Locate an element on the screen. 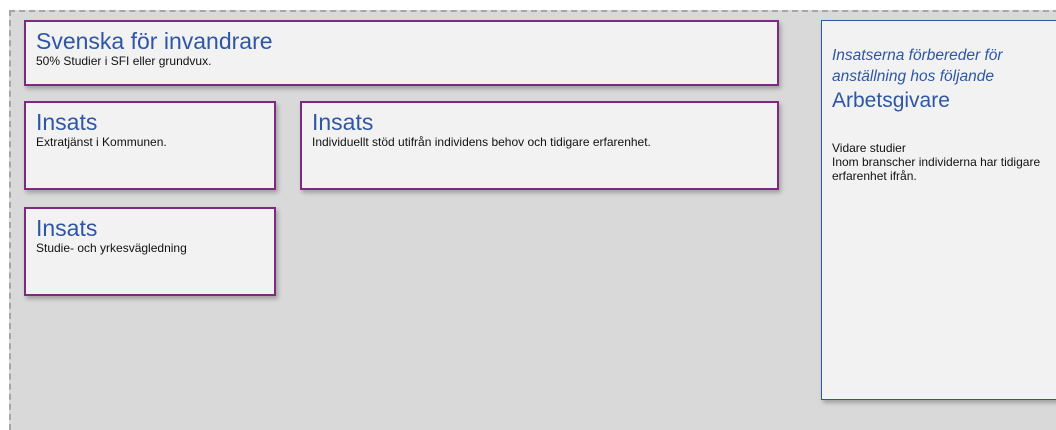 Image resolution: width=1056 pixels, height=430 pixels. insats-card-2-title: Insats is located at coordinates (343, 122).